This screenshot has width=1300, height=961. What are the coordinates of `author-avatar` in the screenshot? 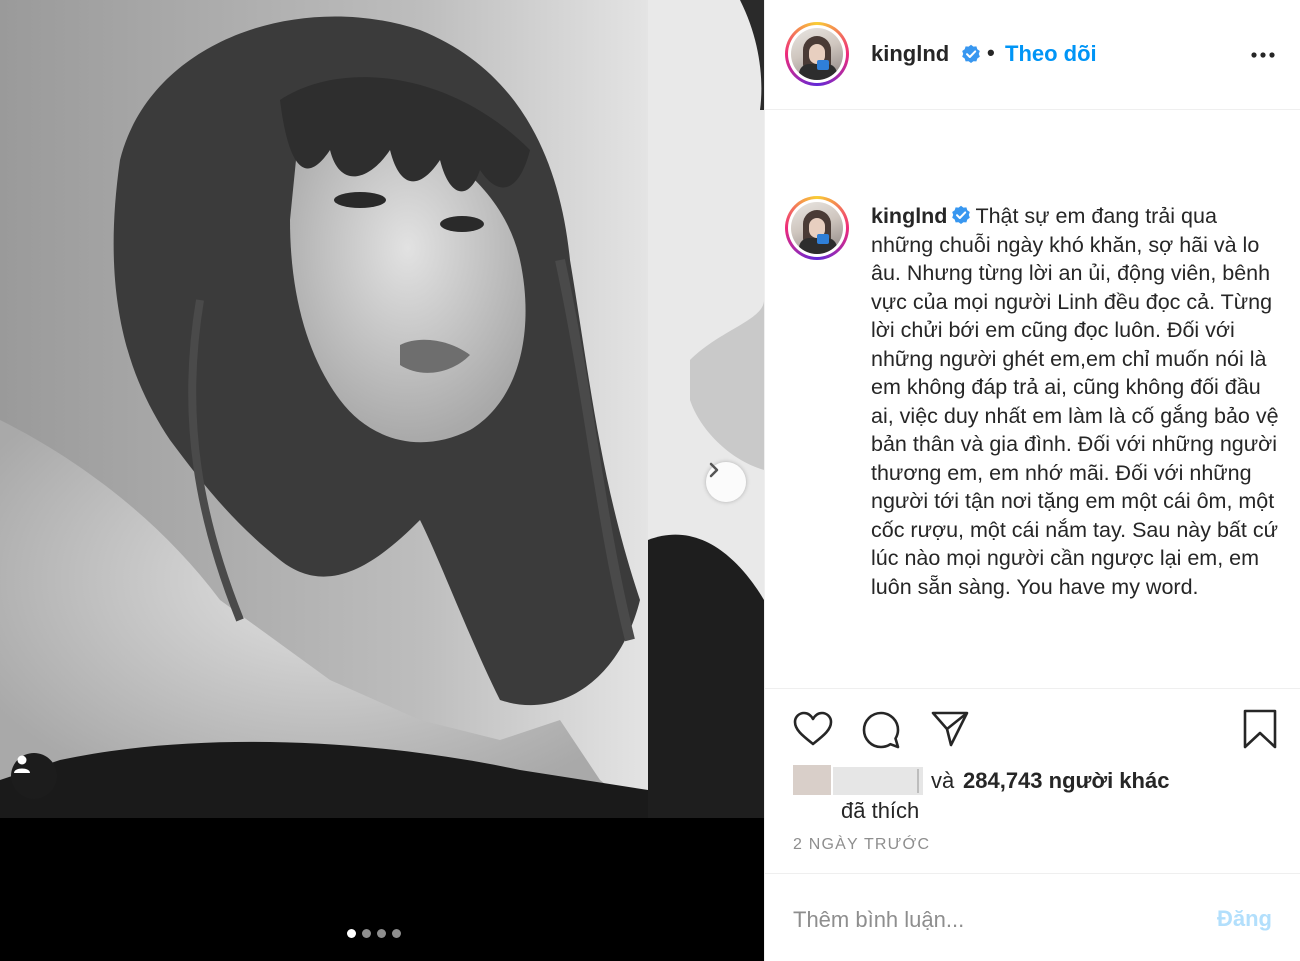 It's located at (817, 54).